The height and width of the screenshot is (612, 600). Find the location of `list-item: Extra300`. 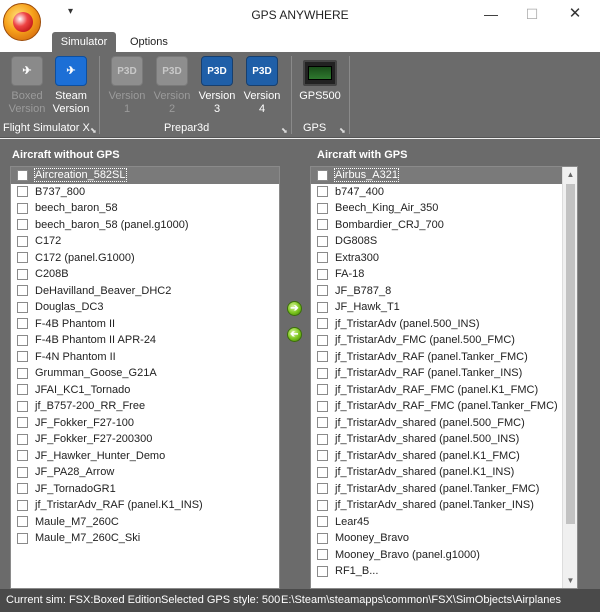

list-item: Extra300 is located at coordinates (444, 258).